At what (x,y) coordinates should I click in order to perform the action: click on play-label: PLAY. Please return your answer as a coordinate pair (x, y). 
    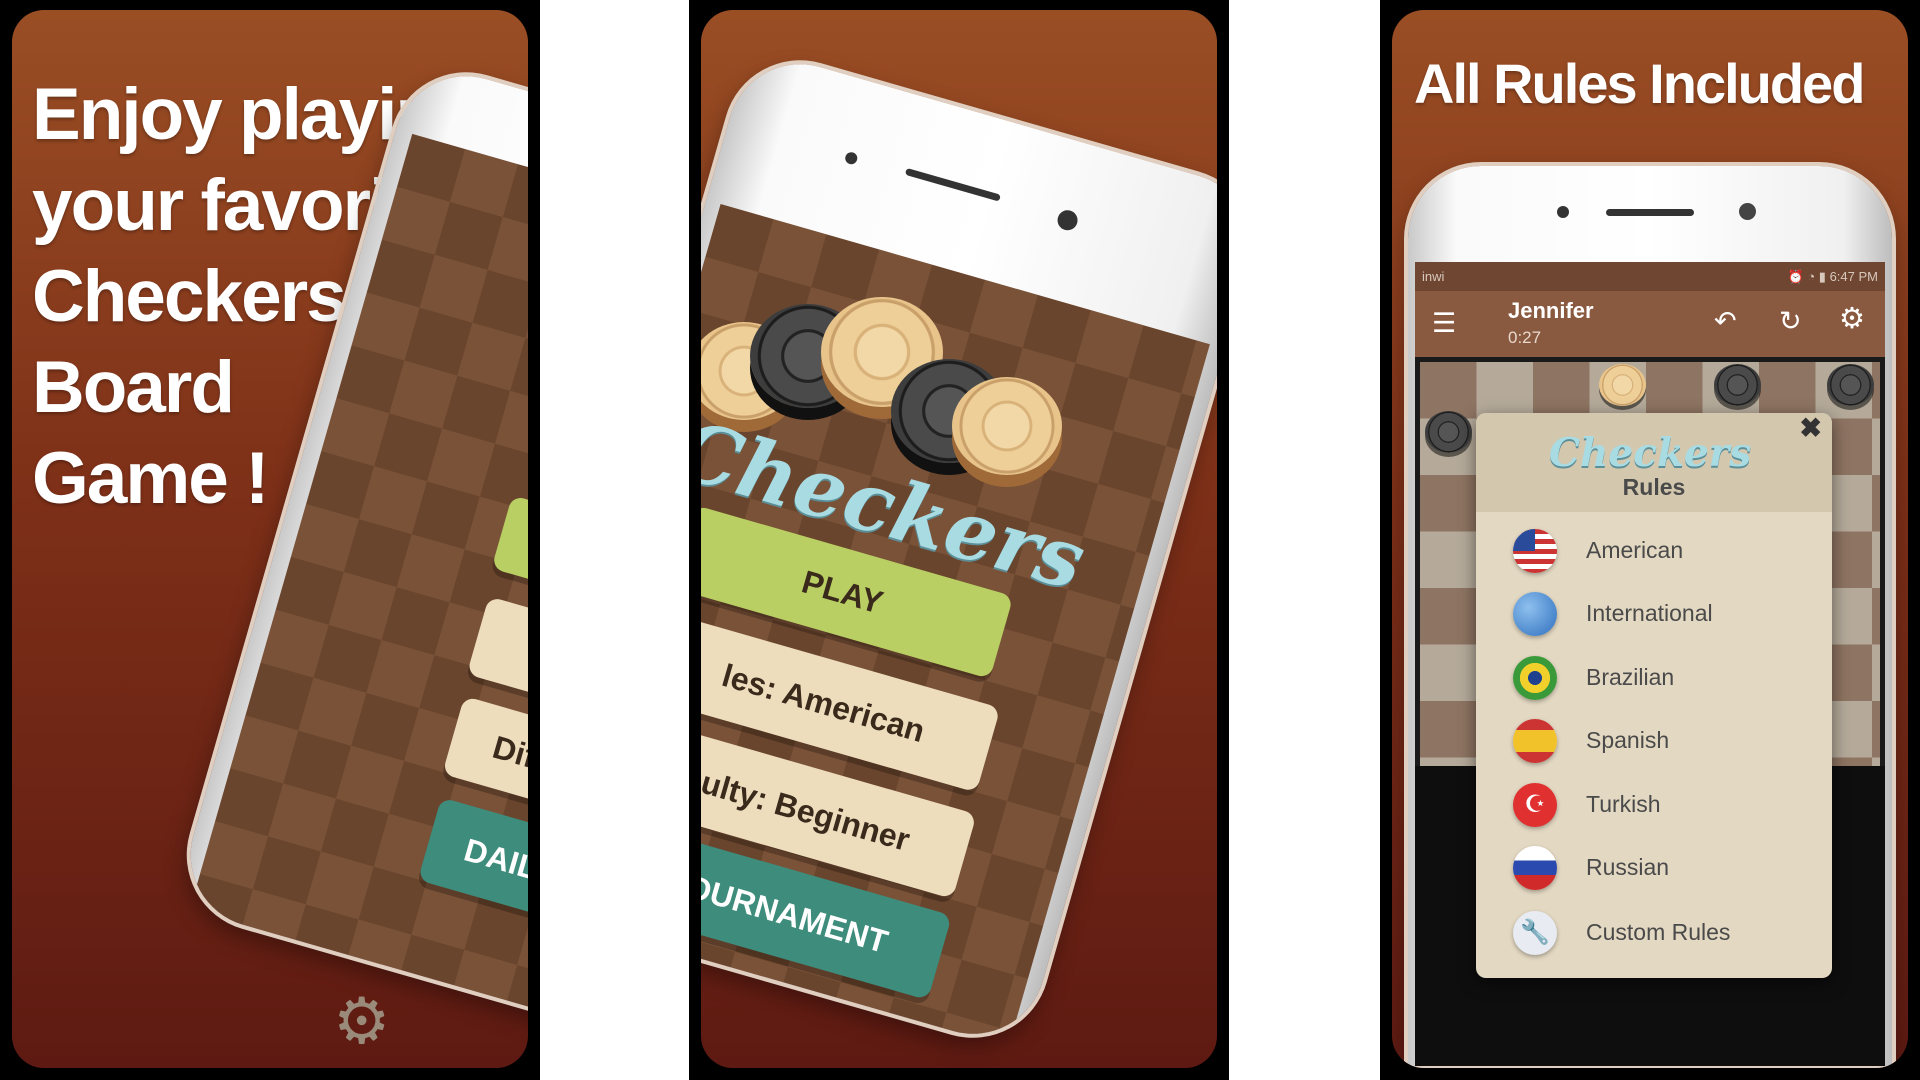
    Looking at the image, I should click on (843, 591).